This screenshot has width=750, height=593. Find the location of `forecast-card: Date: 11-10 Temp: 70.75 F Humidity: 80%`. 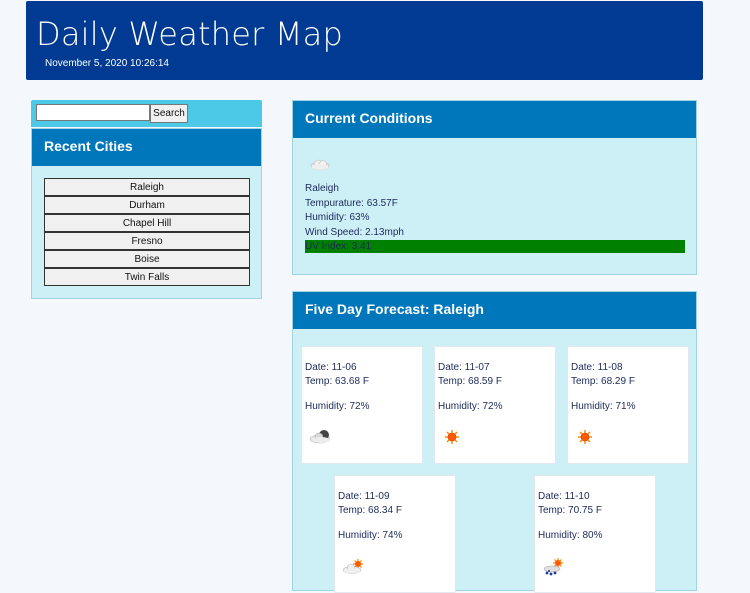

forecast-card: Date: 11-10 Temp: 70.75 F Humidity: 80% is located at coordinates (595, 534).